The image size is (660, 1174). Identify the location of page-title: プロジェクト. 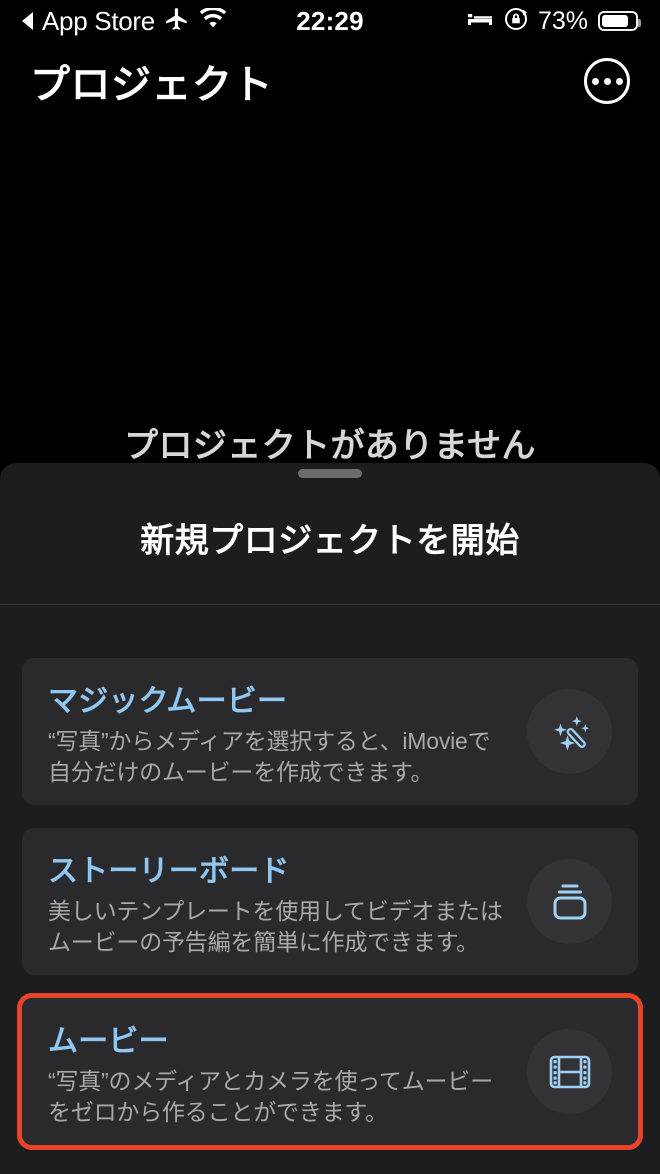
(151, 85).